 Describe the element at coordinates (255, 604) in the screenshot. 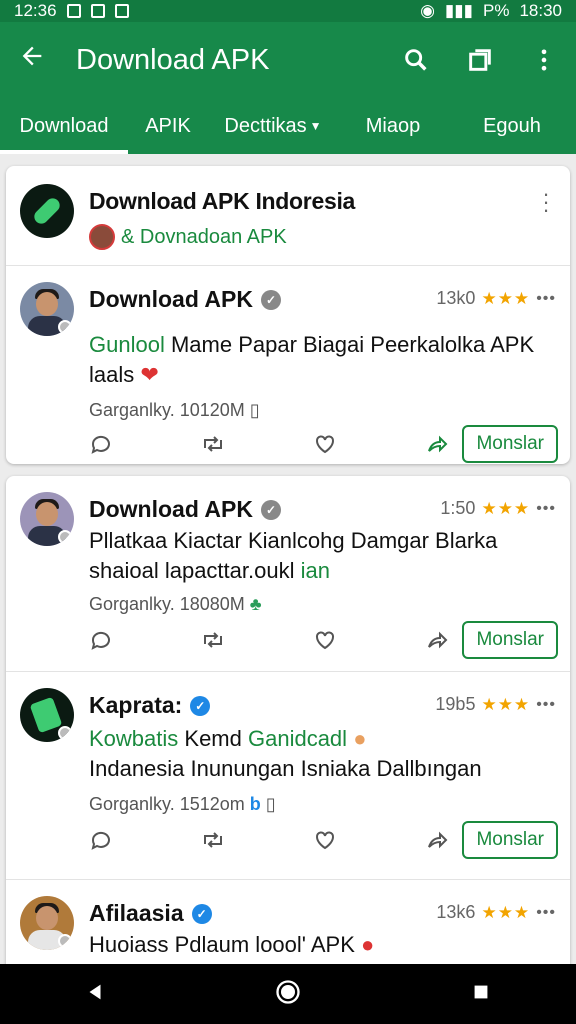

I see `island-icon: ♣` at that location.